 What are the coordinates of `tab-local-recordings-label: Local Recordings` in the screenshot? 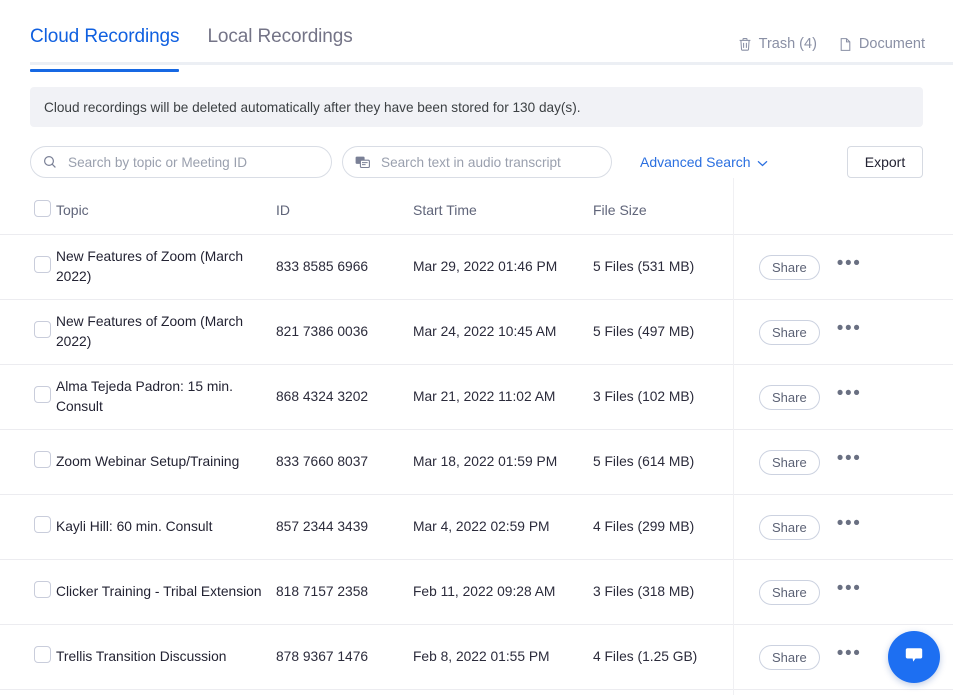 It's located at (280, 36).